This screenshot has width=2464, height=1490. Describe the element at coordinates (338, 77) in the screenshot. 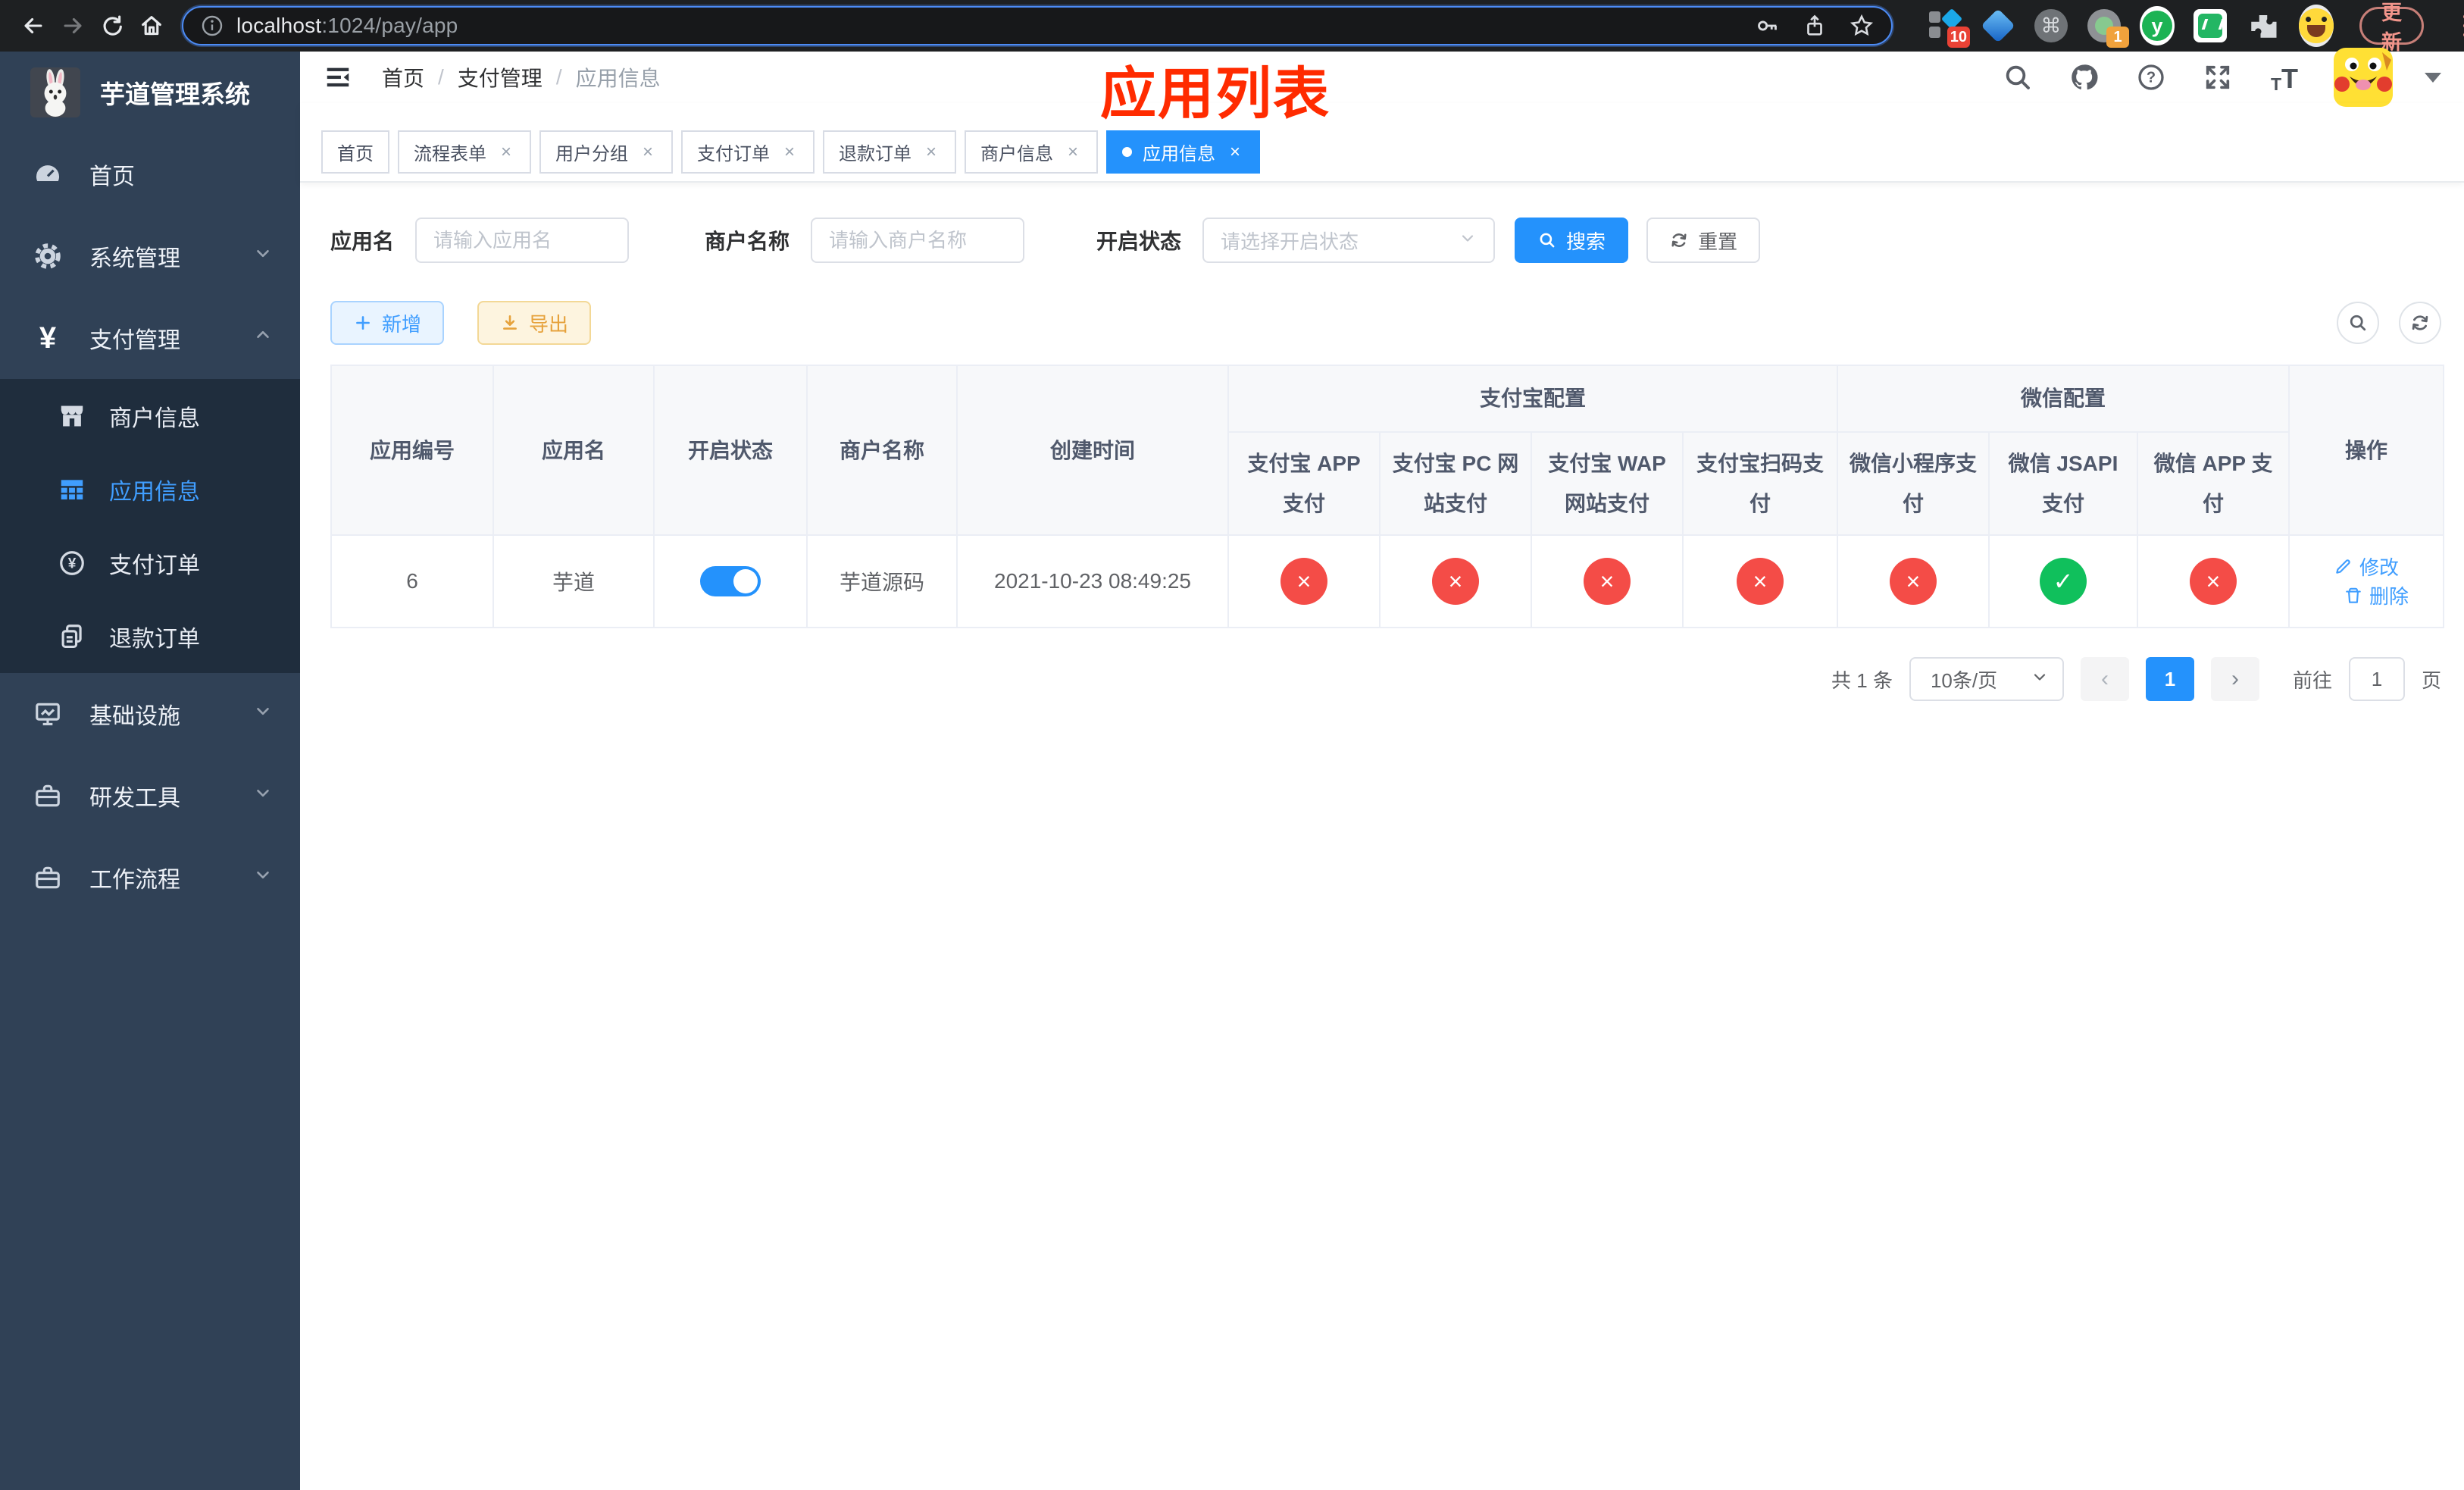

I see `sidebar-collapse-icon` at that location.